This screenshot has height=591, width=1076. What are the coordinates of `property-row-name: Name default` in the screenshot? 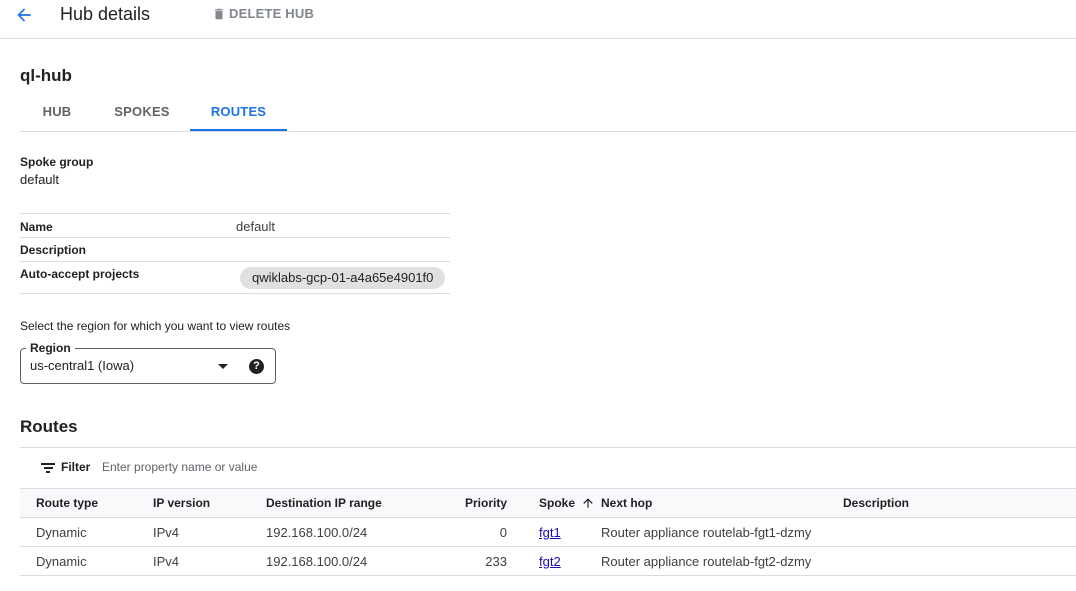 It's located at (235, 226).